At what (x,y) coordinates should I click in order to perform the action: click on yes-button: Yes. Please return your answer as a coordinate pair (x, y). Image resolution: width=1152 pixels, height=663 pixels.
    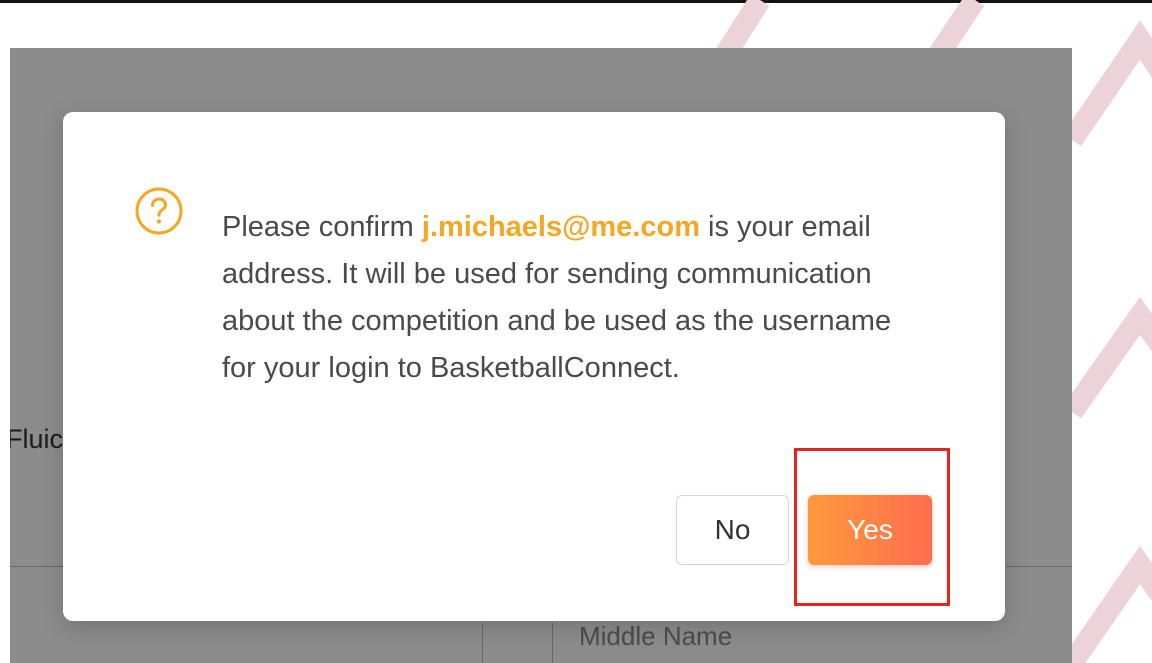
    Looking at the image, I should click on (870, 530).